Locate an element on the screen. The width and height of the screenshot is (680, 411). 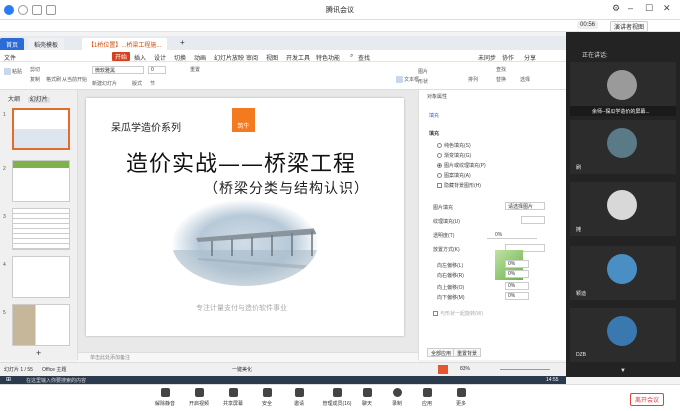
from-current-button: 从当前开始 is located at coordinates (74, 79).